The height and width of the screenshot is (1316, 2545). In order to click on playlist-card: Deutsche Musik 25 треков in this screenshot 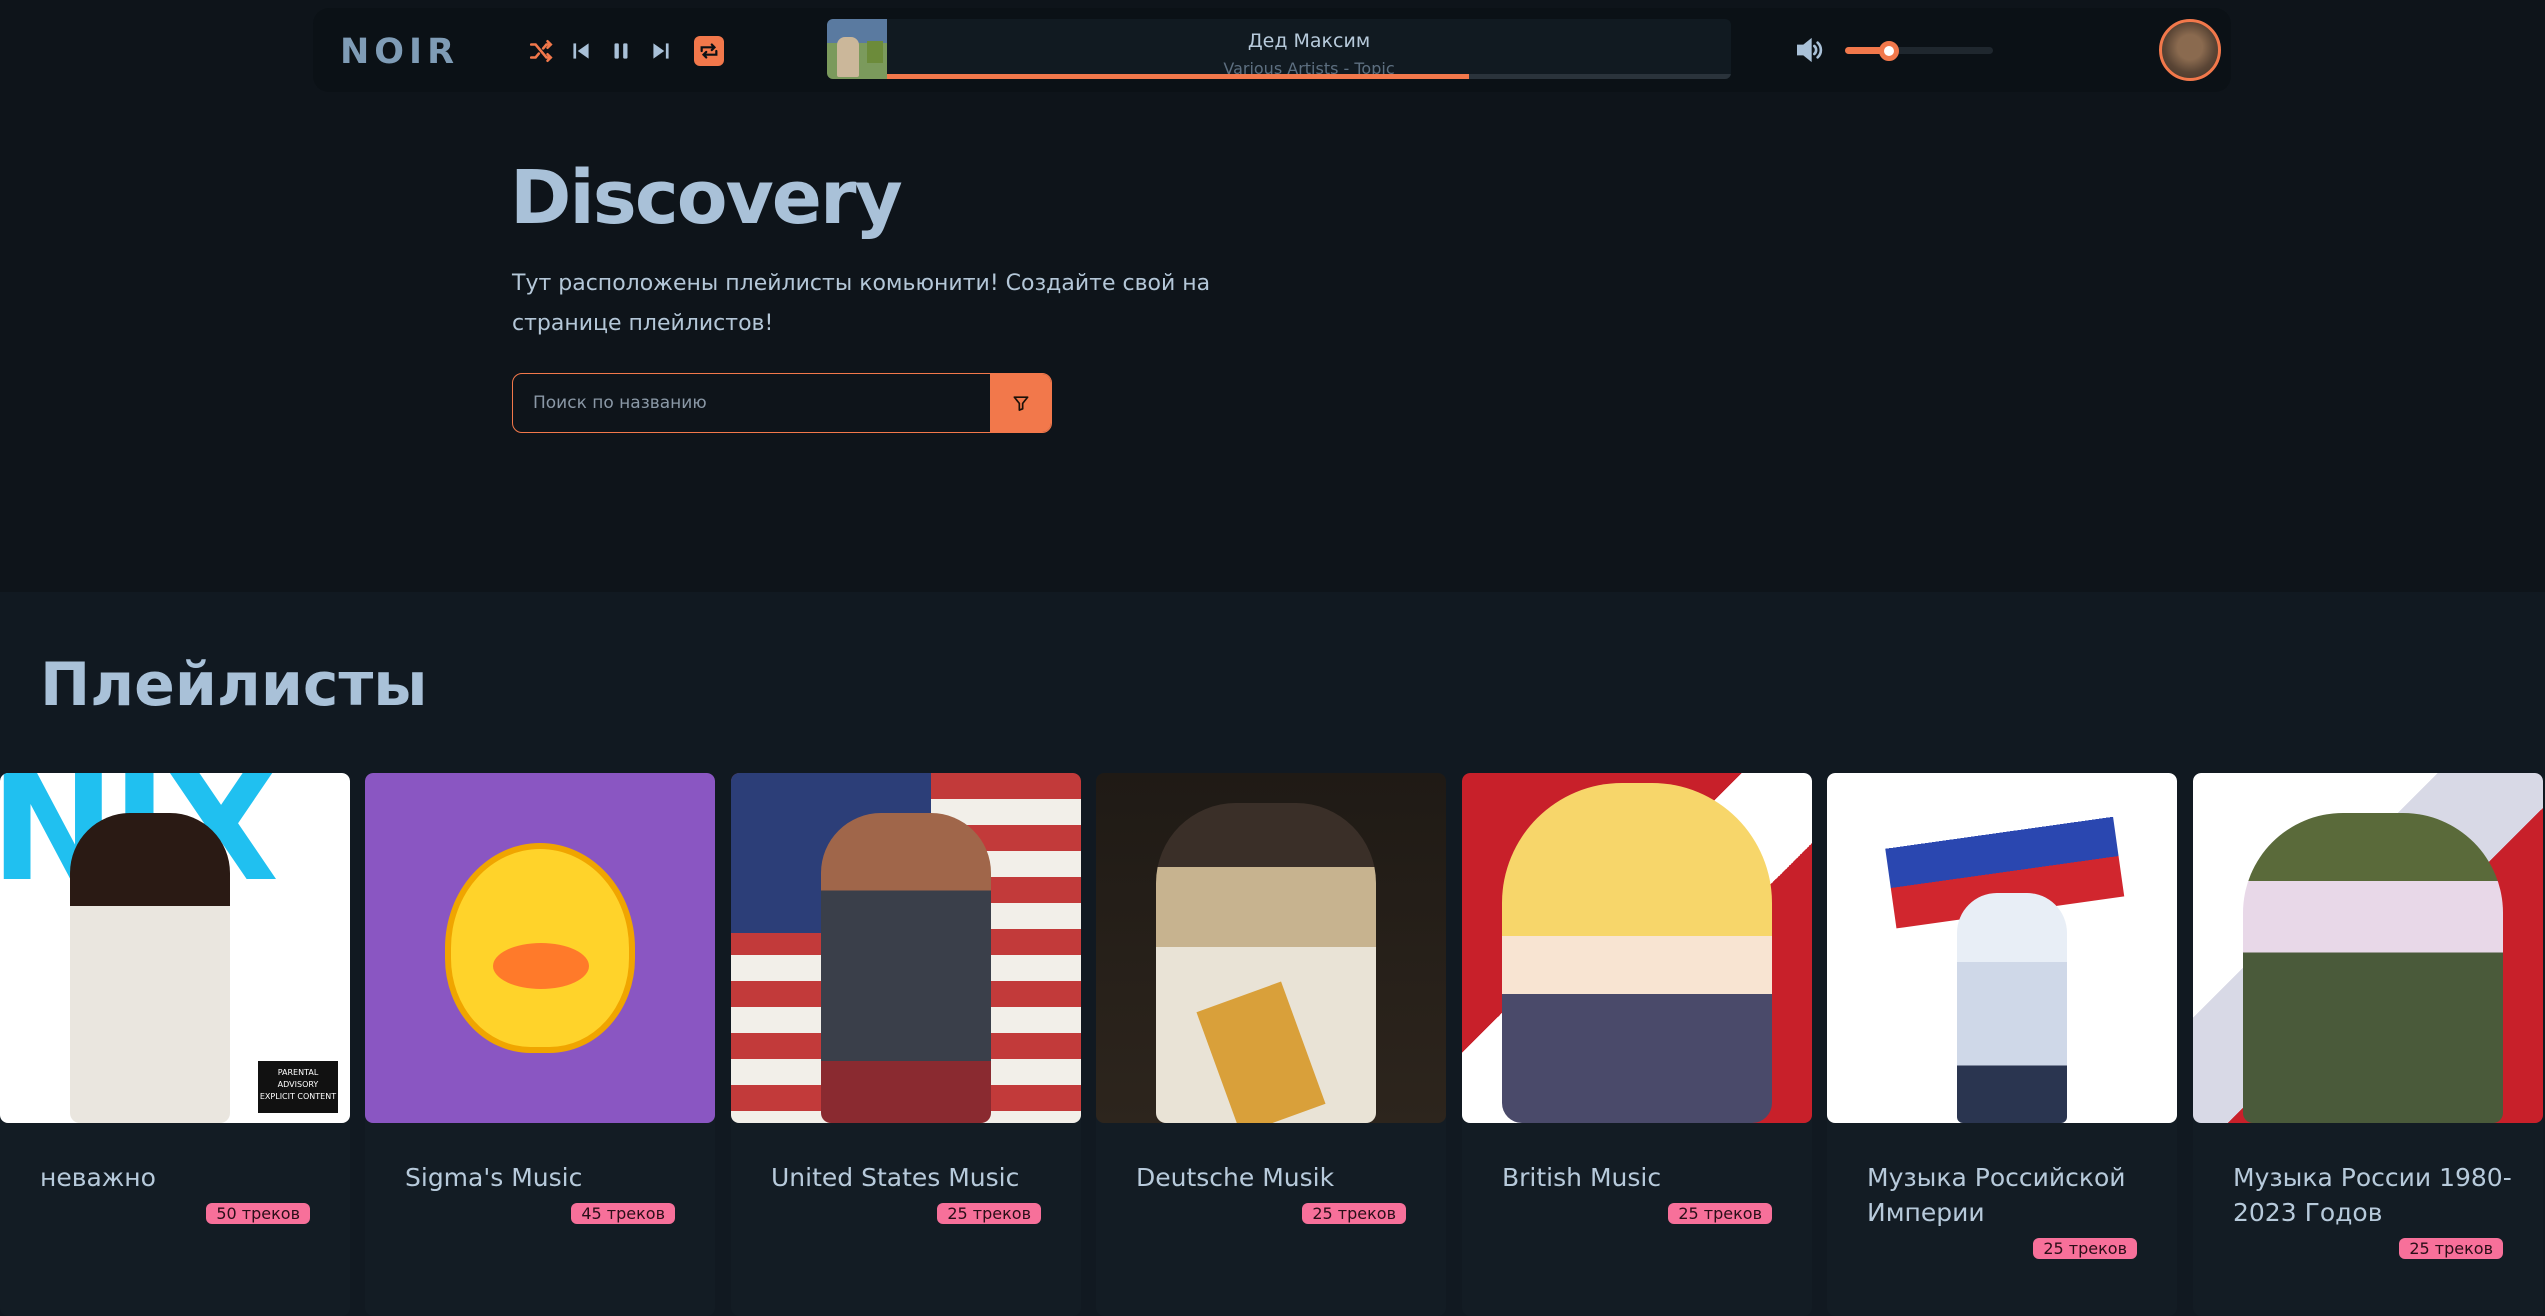, I will do `click(1271, 1044)`.